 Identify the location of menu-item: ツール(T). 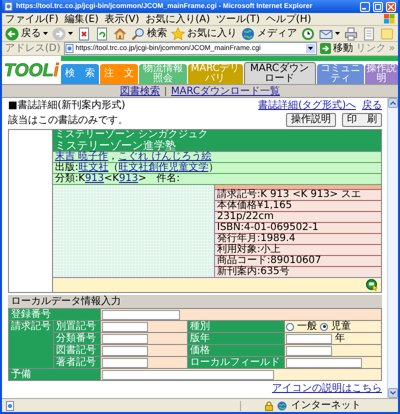
(238, 19).